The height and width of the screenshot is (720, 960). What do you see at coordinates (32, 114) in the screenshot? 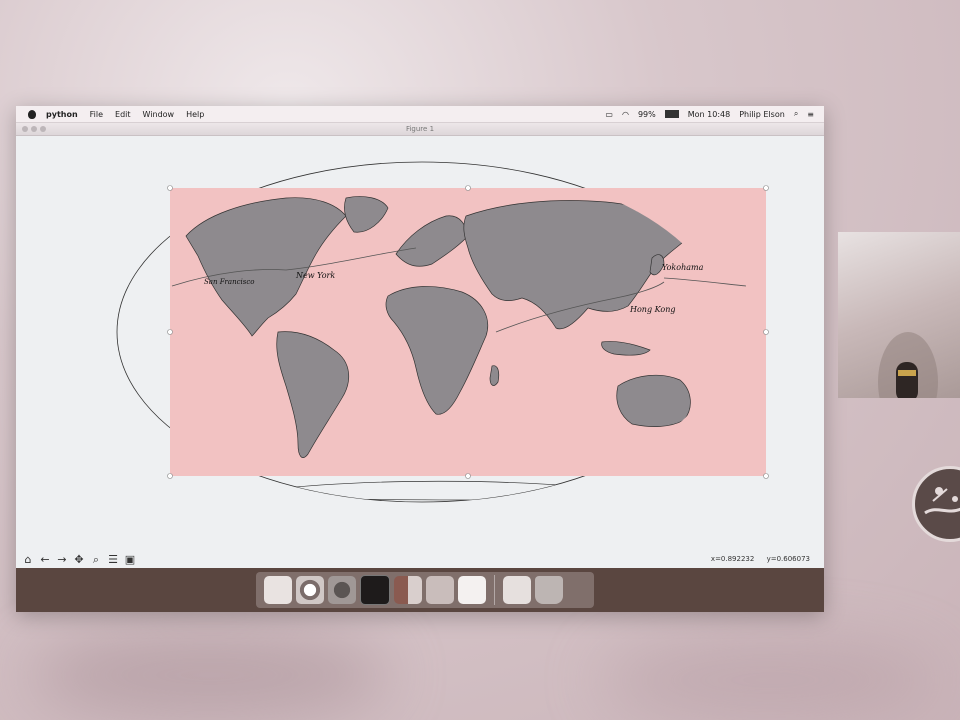
I see `apple-icon` at bounding box center [32, 114].